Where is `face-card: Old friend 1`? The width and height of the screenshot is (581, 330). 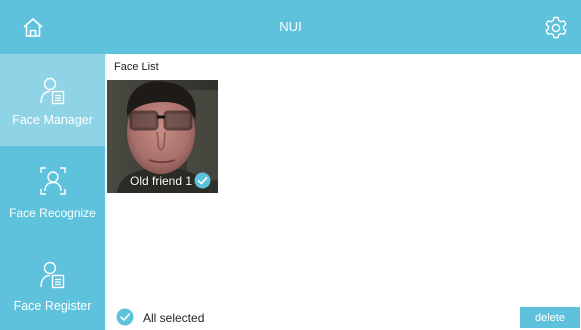 face-card: Old friend 1 is located at coordinates (162, 136).